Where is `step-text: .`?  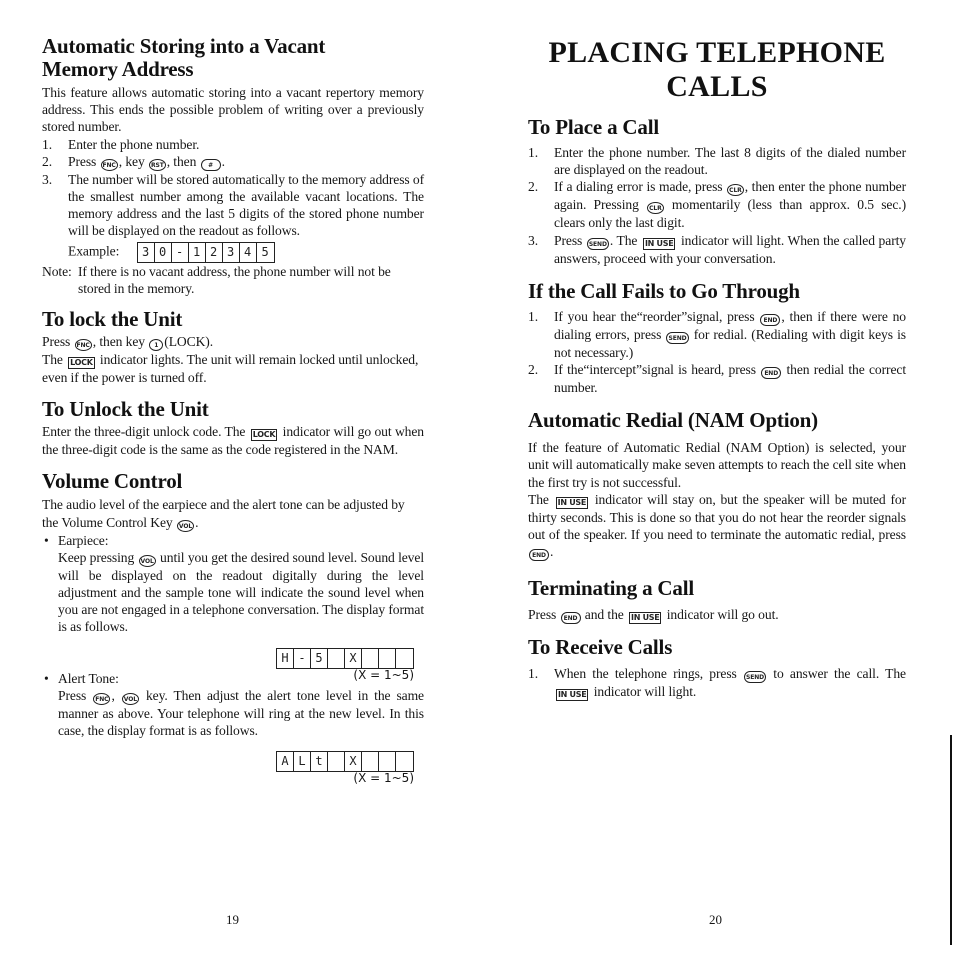 step-text: . is located at coordinates (223, 161).